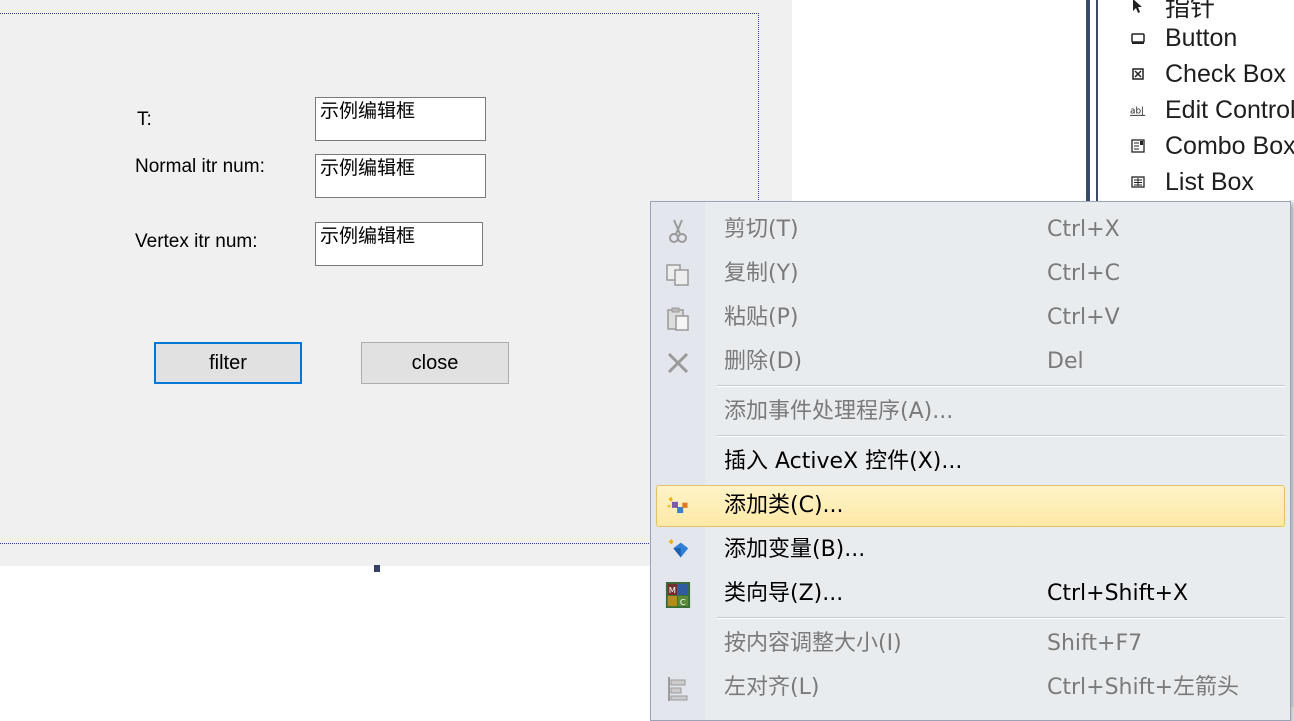 The width and height of the screenshot is (1294, 721). I want to click on checkbox-icon, so click(1138, 74).